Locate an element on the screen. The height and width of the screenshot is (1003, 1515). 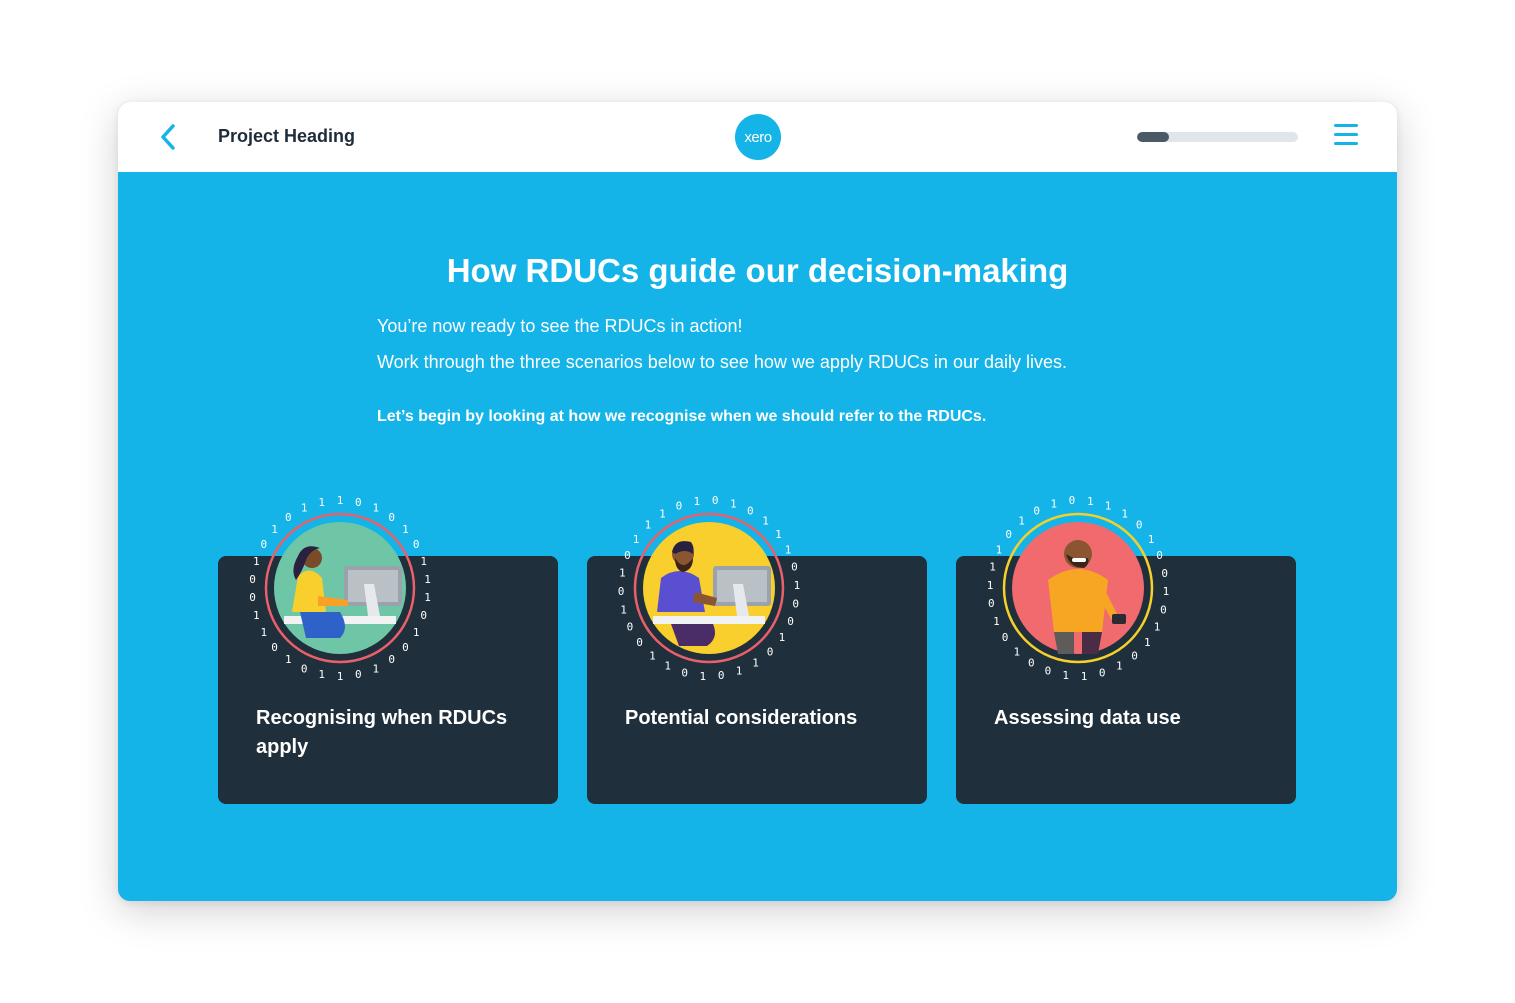
card-label: Recognising when RDUCs apply is located at coordinates (382, 732).